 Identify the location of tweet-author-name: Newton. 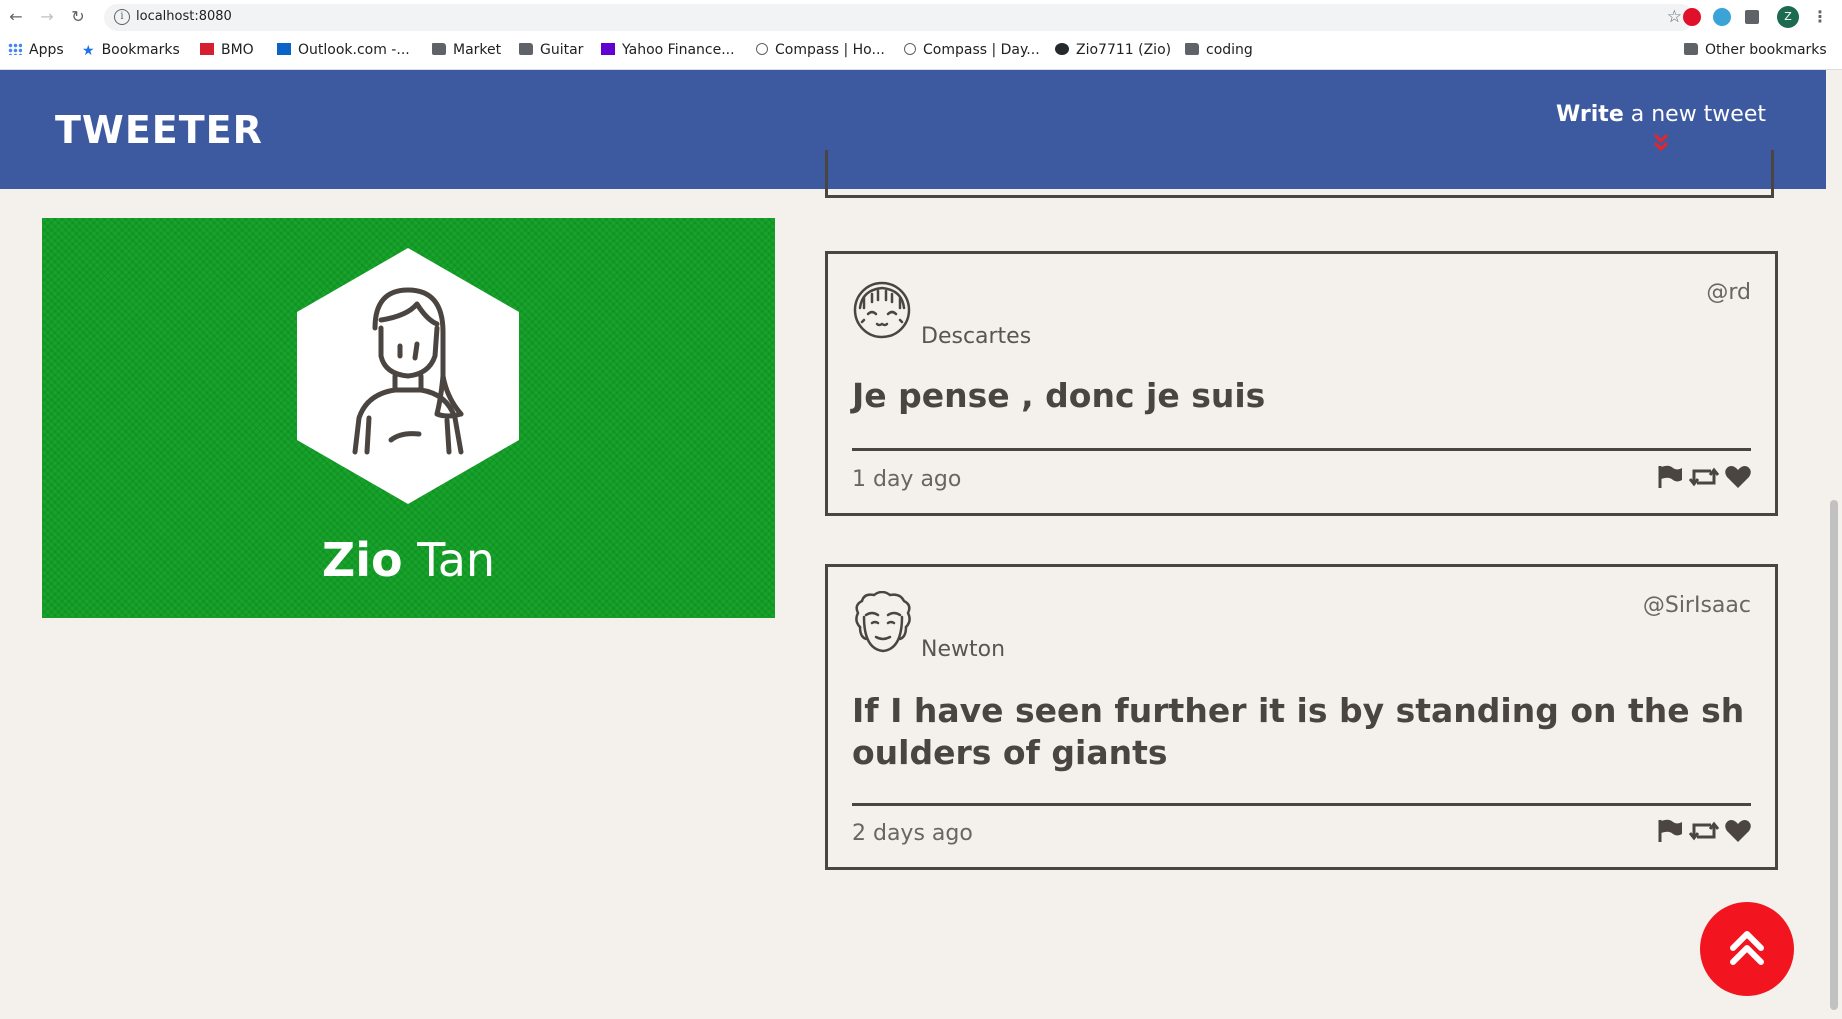
(963, 649).